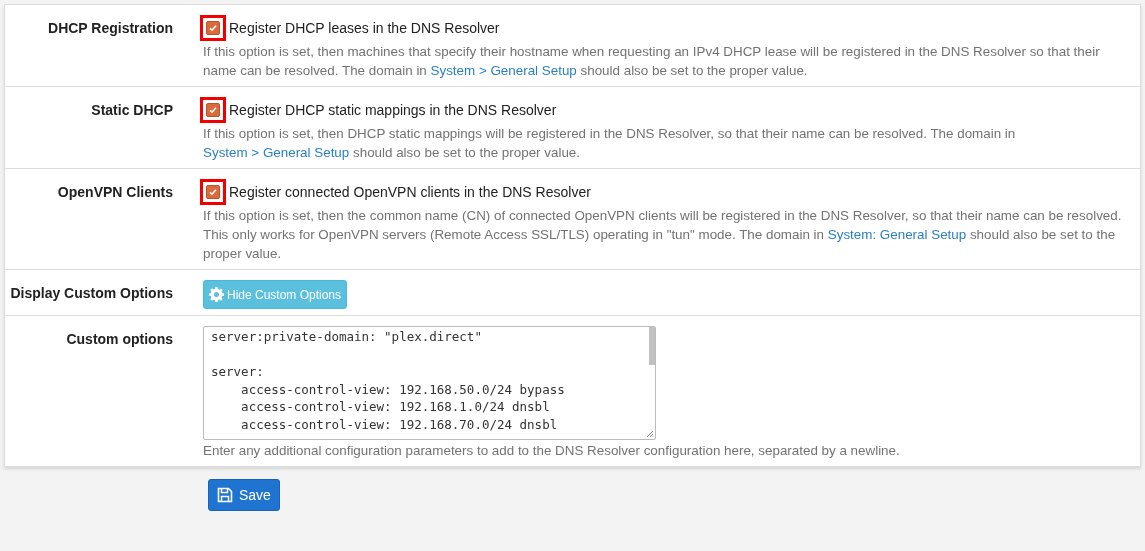 The width and height of the screenshot is (1145, 551). Describe the element at coordinates (115, 192) in the screenshot. I see `field-label: OpenVPN Clients` at that location.